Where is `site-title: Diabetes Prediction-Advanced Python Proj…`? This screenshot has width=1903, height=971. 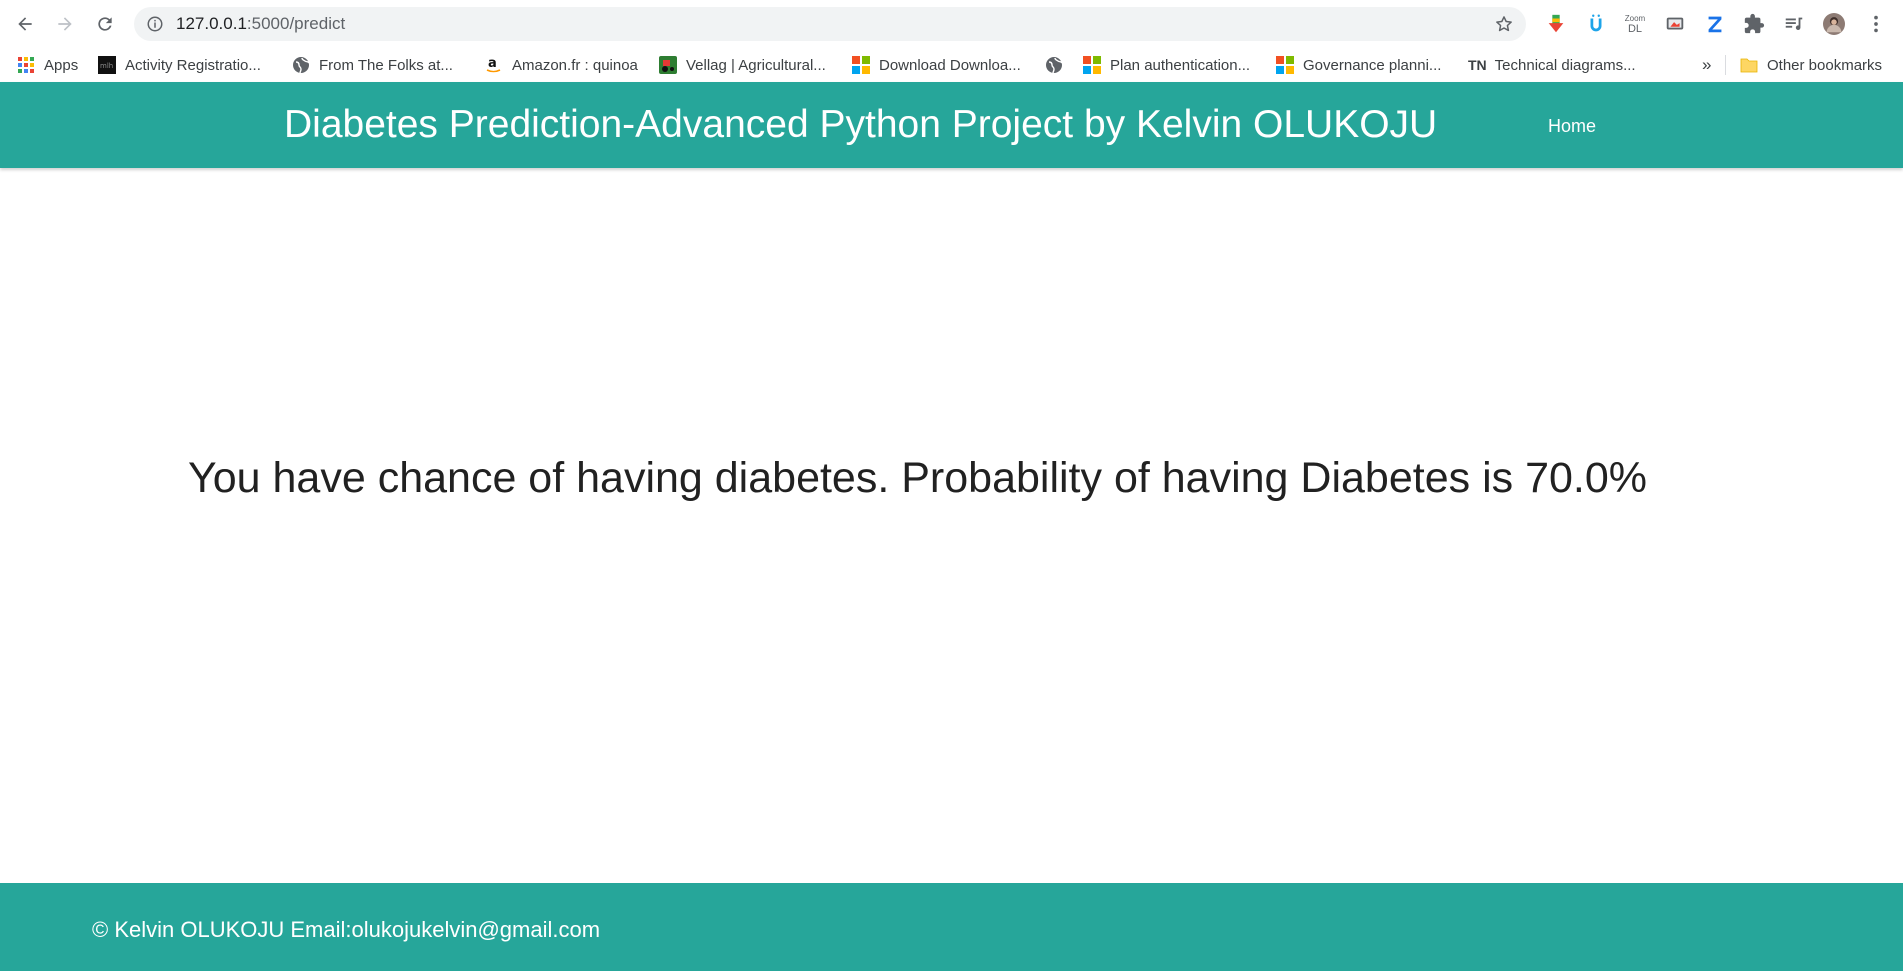 site-title: Diabetes Prediction-Advanced Python Proj… is located at coordinates (860, 125).